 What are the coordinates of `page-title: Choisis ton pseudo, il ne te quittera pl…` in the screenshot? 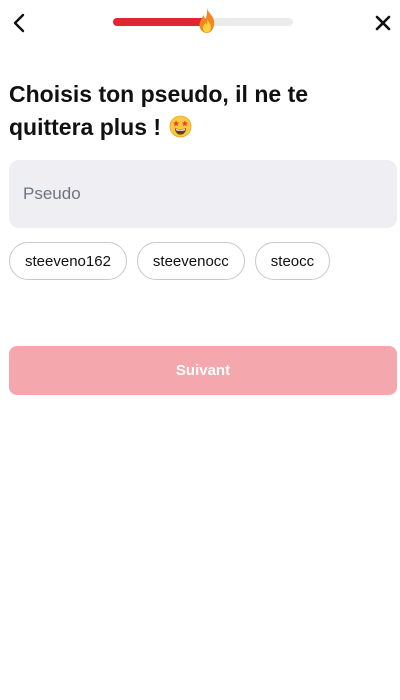 It's located at (199, 111).